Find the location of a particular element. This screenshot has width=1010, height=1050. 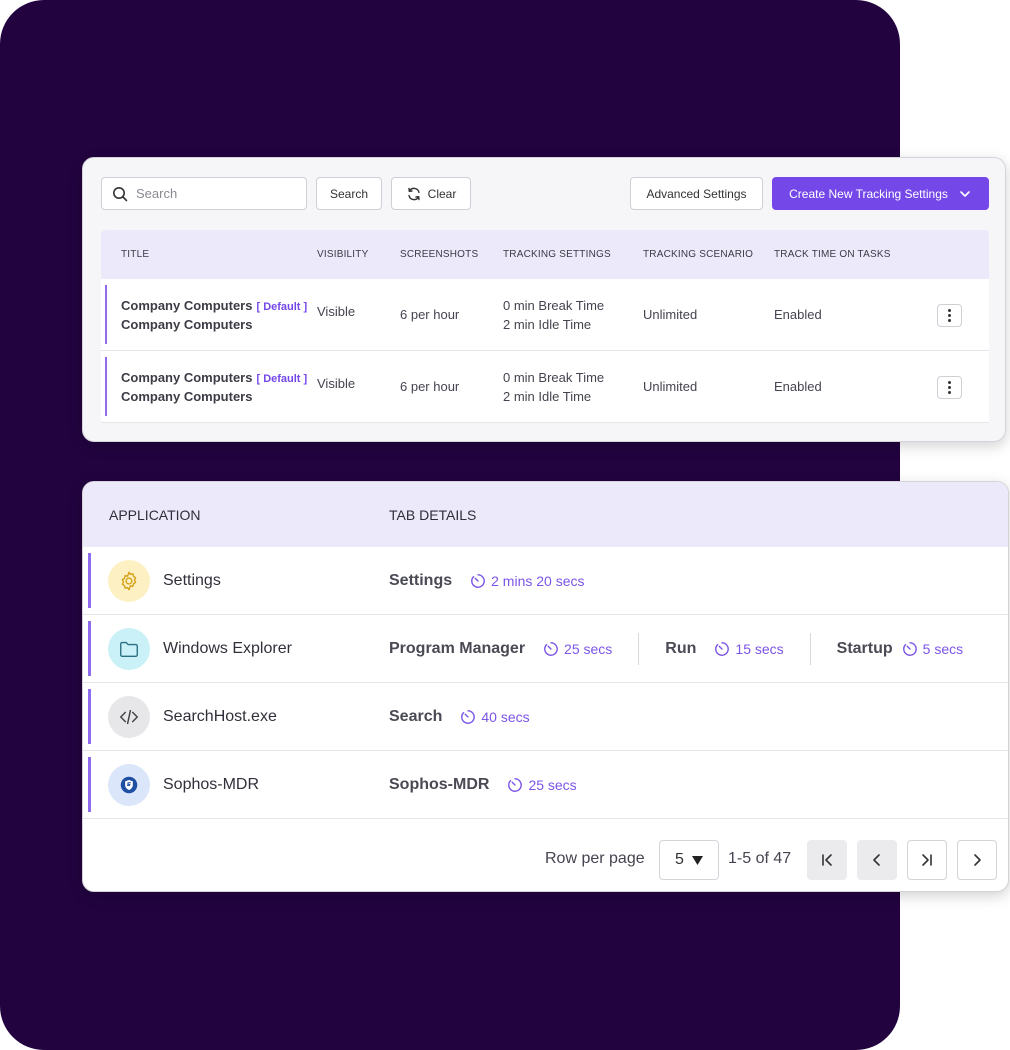

gear-icon is located at coordinates (129, 581).